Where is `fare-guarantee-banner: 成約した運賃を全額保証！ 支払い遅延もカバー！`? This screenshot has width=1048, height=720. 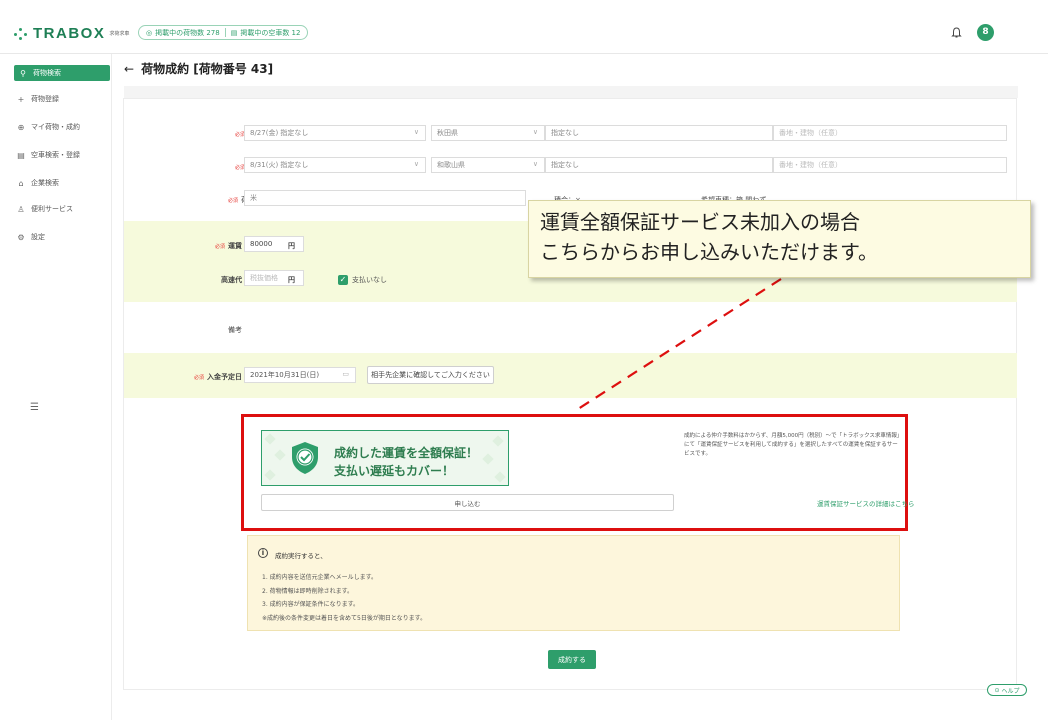
fare-guarantee-banner: 成約した運賃を全額保証！ 支払い遅延もカバー！ is located at coordinates (385, 458).